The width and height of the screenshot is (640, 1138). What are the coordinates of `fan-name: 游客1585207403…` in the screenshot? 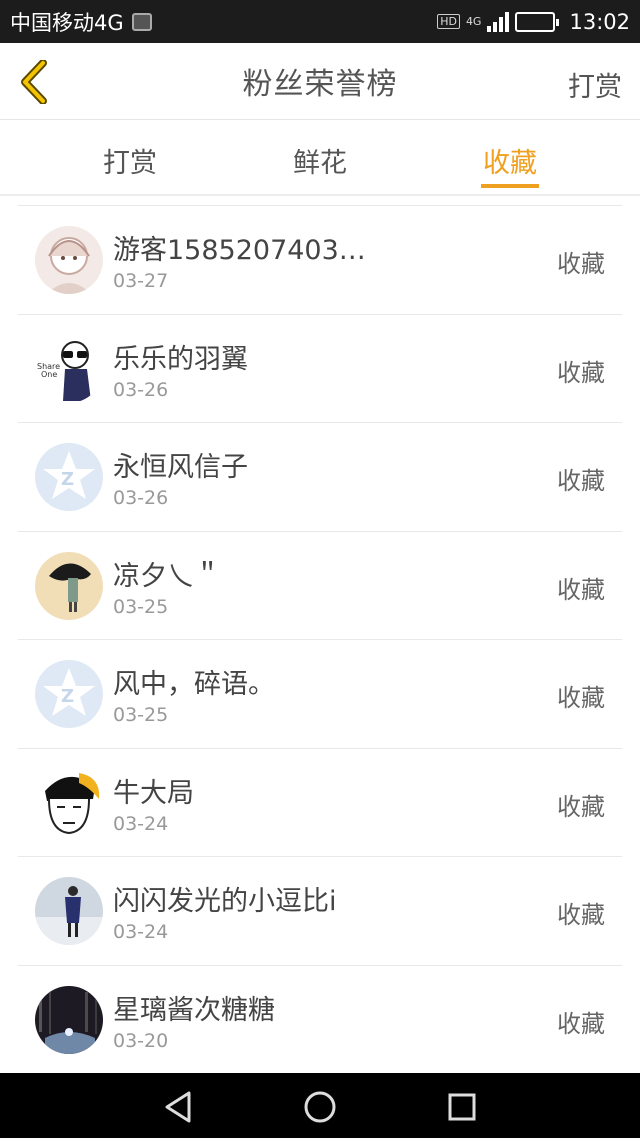 It's located at (239, 250).